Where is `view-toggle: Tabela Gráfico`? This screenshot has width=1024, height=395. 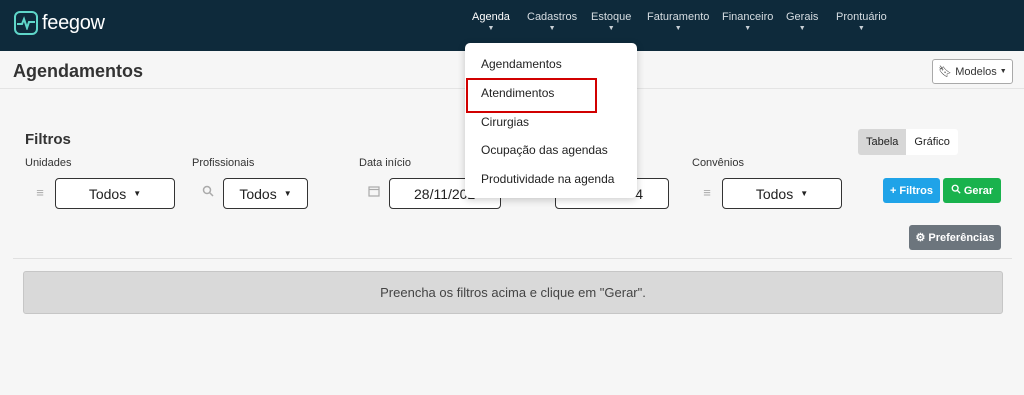 view-toggle: Tabela Gráfico is located at coordinates (908, 142).